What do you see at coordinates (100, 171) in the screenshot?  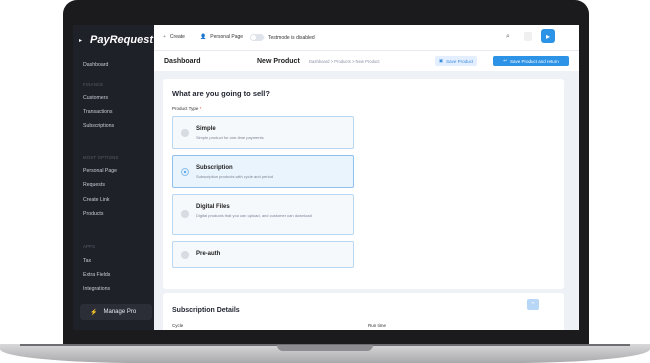 I see `sidebar-item-personal-page: Personal Page` at bounding box center [100, 171].